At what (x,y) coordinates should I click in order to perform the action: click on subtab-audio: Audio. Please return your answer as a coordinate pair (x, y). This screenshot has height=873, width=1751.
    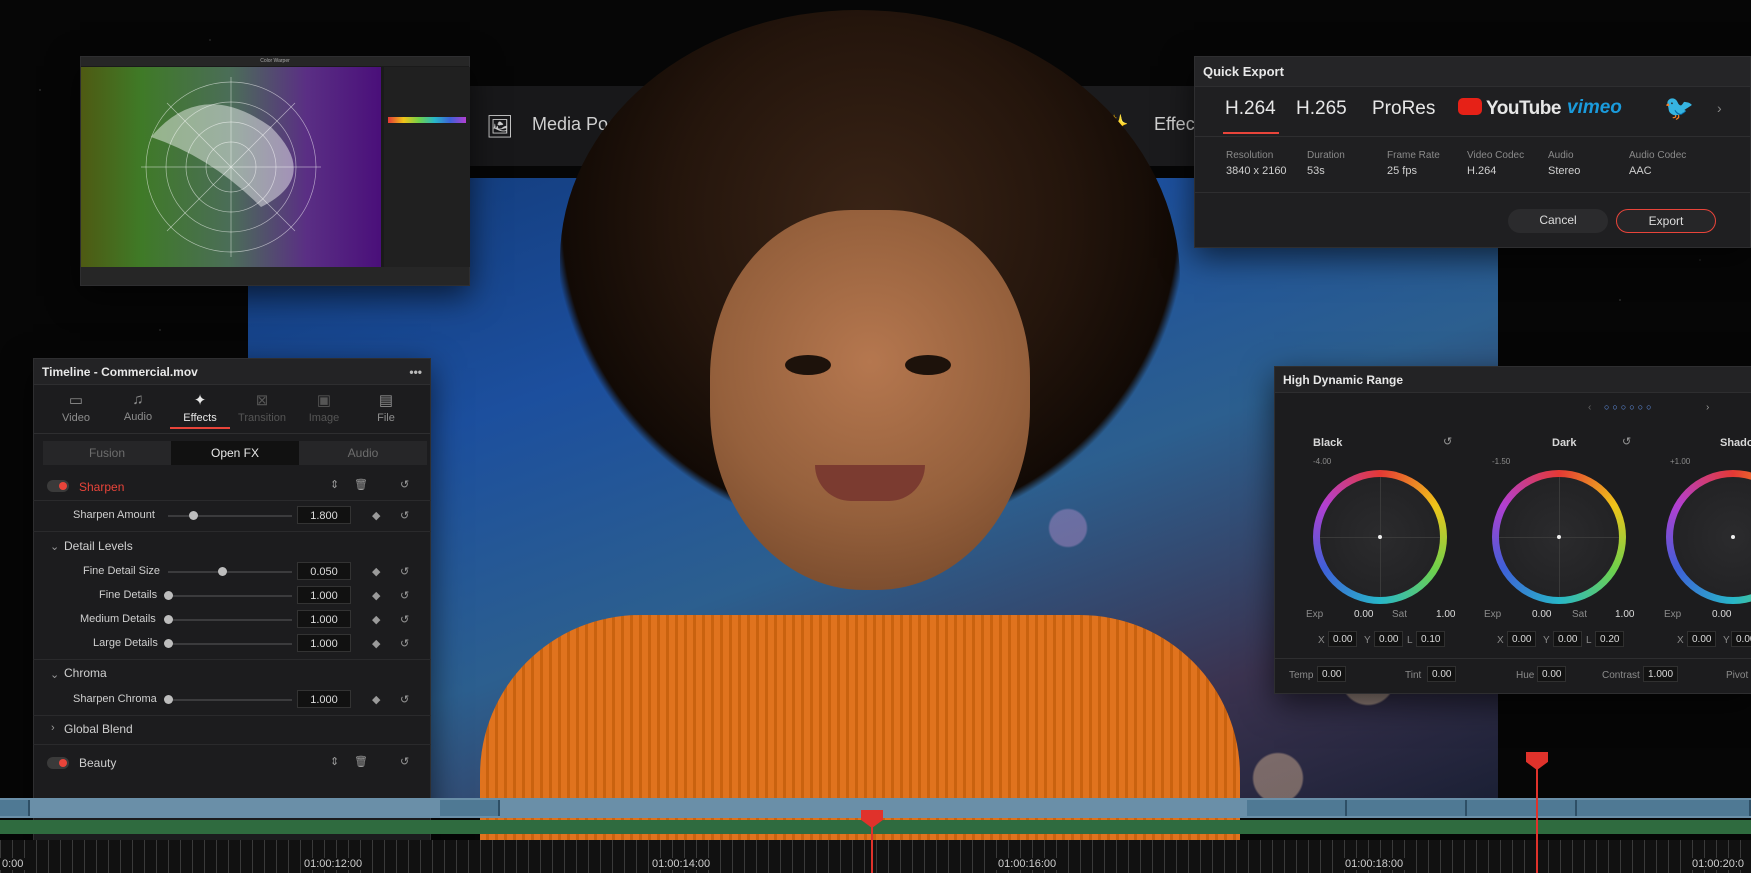
    Looking at the image, I should click on (363, 453).